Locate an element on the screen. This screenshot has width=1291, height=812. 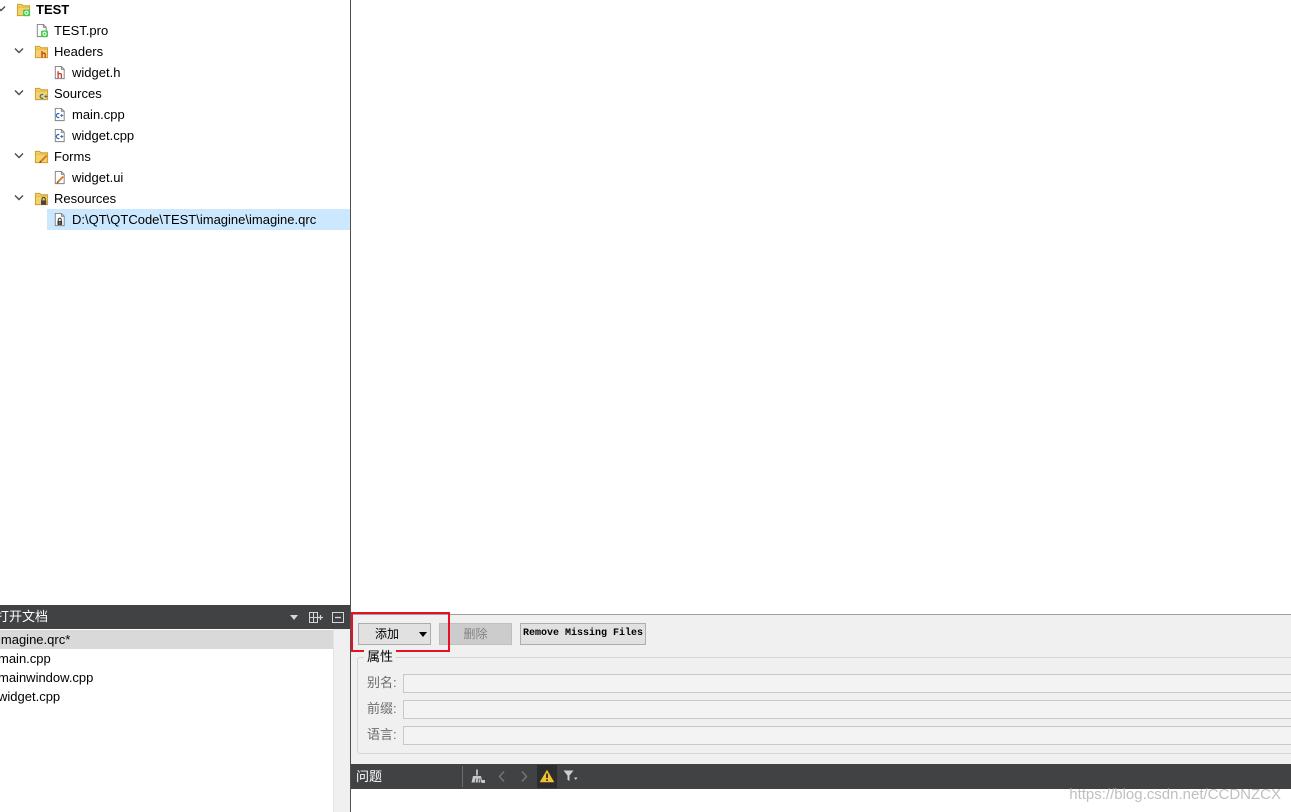
filter-icon is located at coordinates (570, 776).